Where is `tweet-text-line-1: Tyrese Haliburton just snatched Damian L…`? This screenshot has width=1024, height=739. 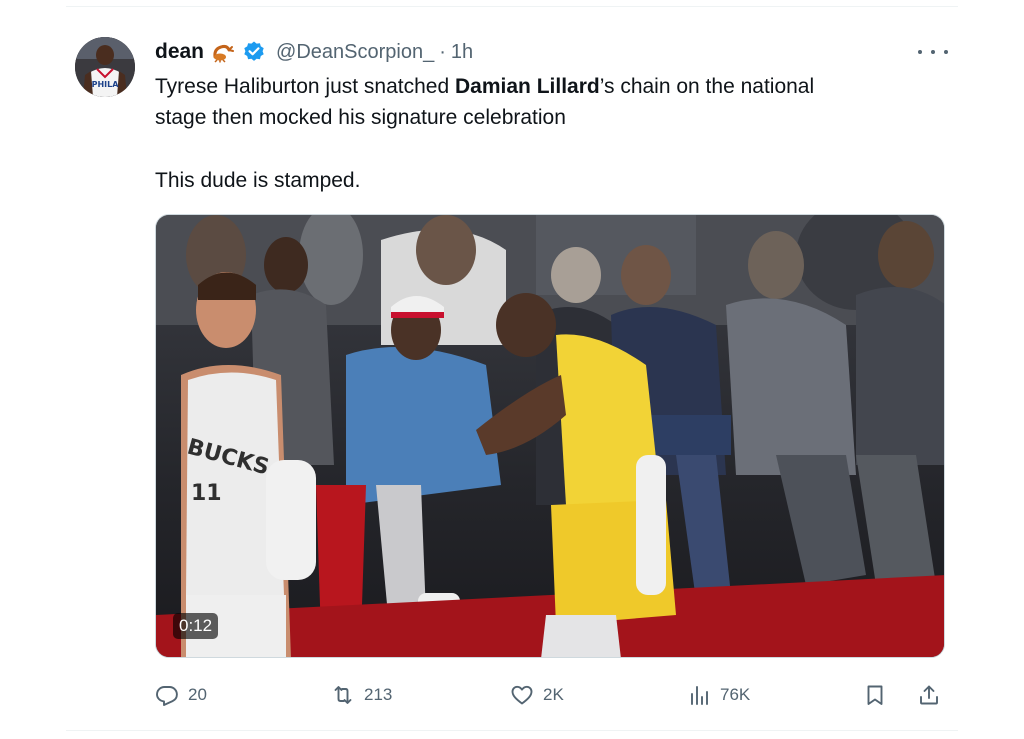
tweet-text-line-1: Tyrese Haliburton just snatched Damian L… is located at coordinates (485, 86).